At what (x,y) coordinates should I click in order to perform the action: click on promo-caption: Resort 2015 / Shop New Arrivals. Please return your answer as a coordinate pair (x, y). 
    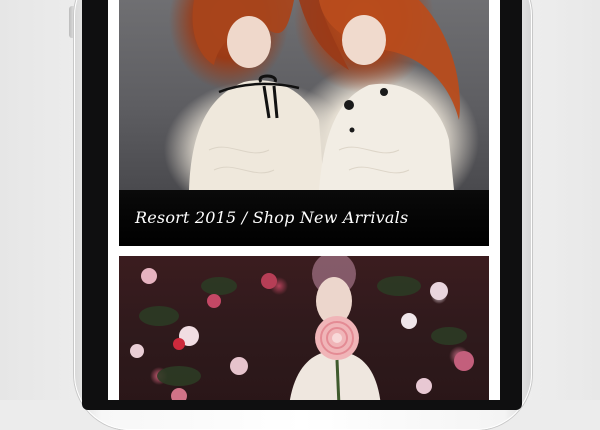
    Looking at the image, I should click on (271, 217).